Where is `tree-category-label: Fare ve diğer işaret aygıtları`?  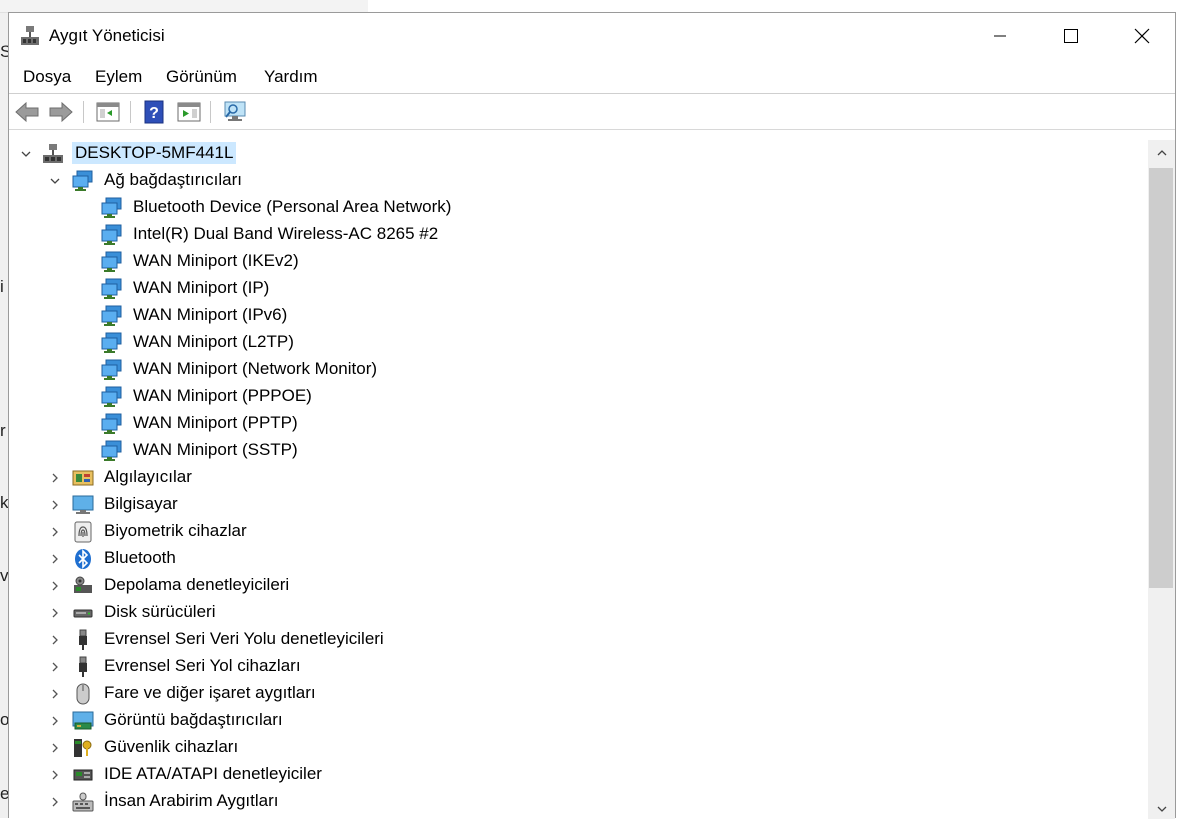
tree-category-label: Fare ve diğer işaret aygıtları is located at coordinates (210, 692).